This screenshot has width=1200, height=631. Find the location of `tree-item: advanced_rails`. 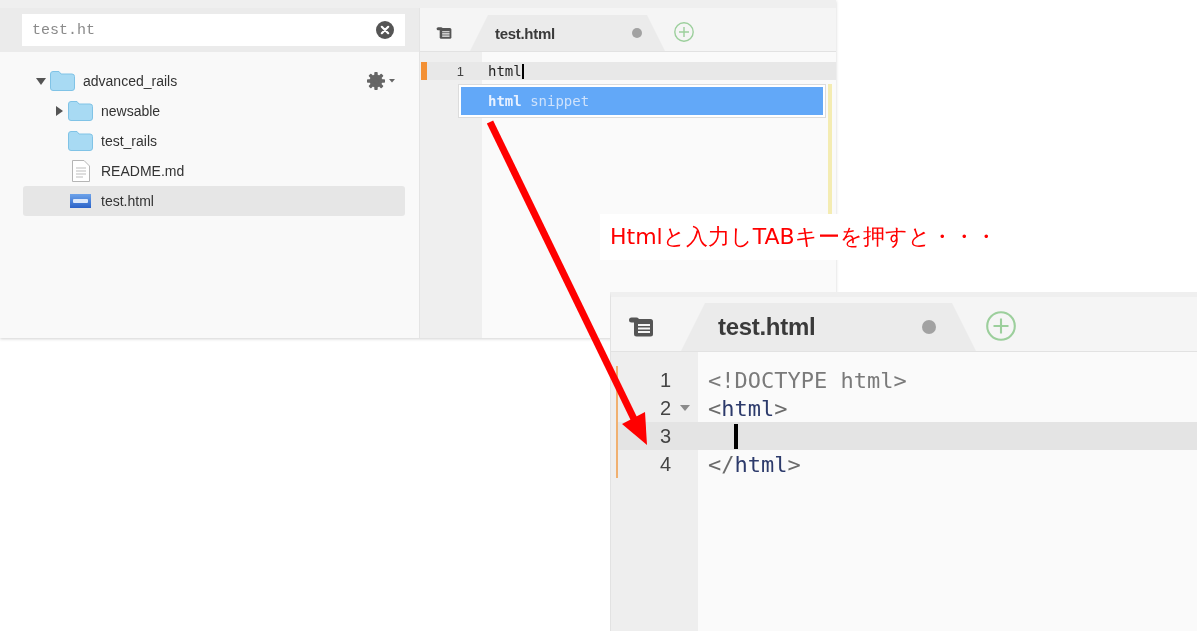

tree-item: advanced_rails is located at coordinates (214, 81).